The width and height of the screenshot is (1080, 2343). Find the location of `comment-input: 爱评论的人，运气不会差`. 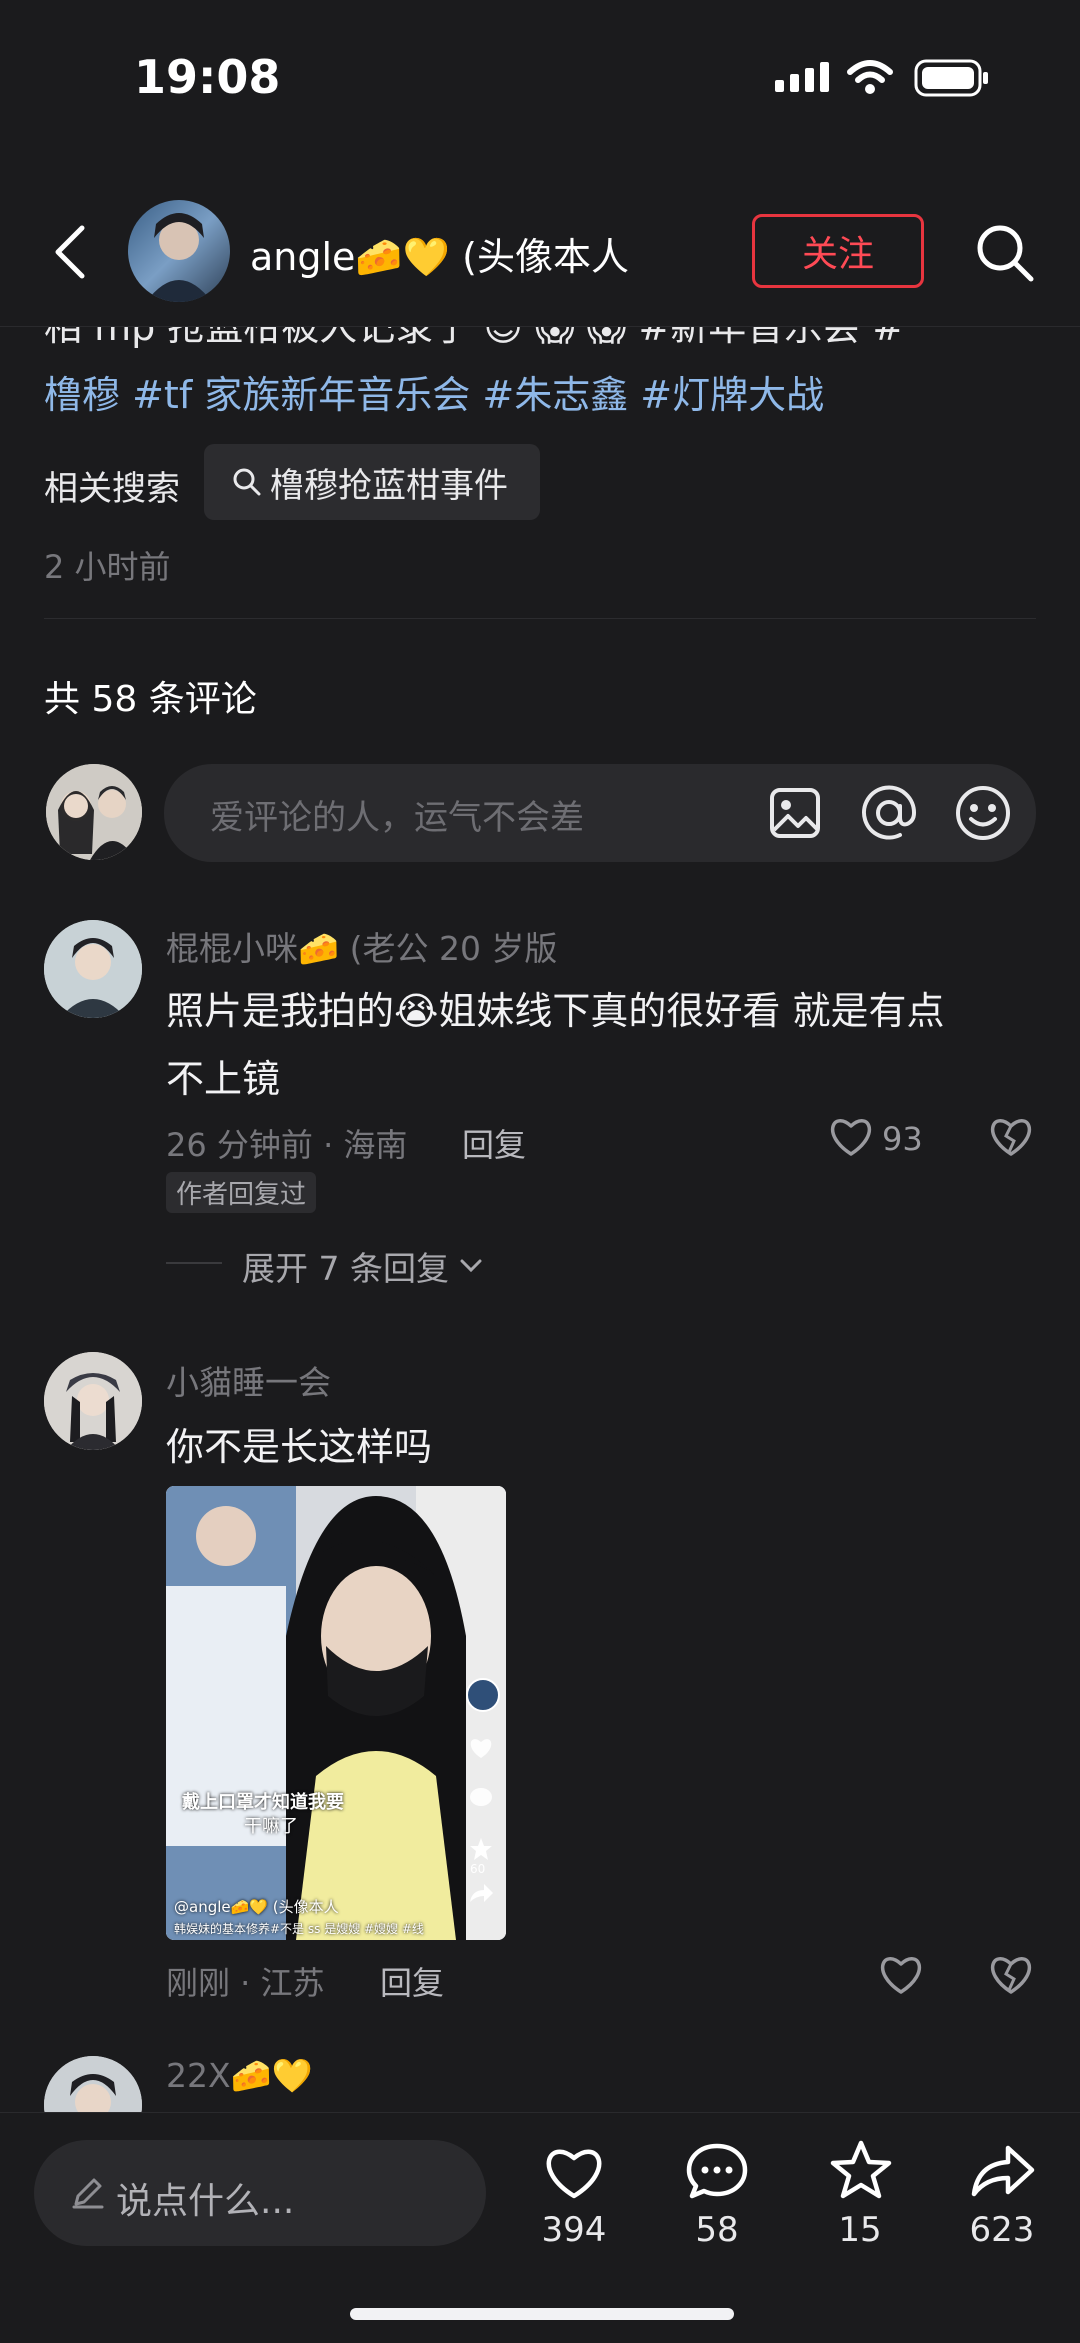

comment-input: 爱评论的人，运气不会差 is located at coordinates (600, 813).